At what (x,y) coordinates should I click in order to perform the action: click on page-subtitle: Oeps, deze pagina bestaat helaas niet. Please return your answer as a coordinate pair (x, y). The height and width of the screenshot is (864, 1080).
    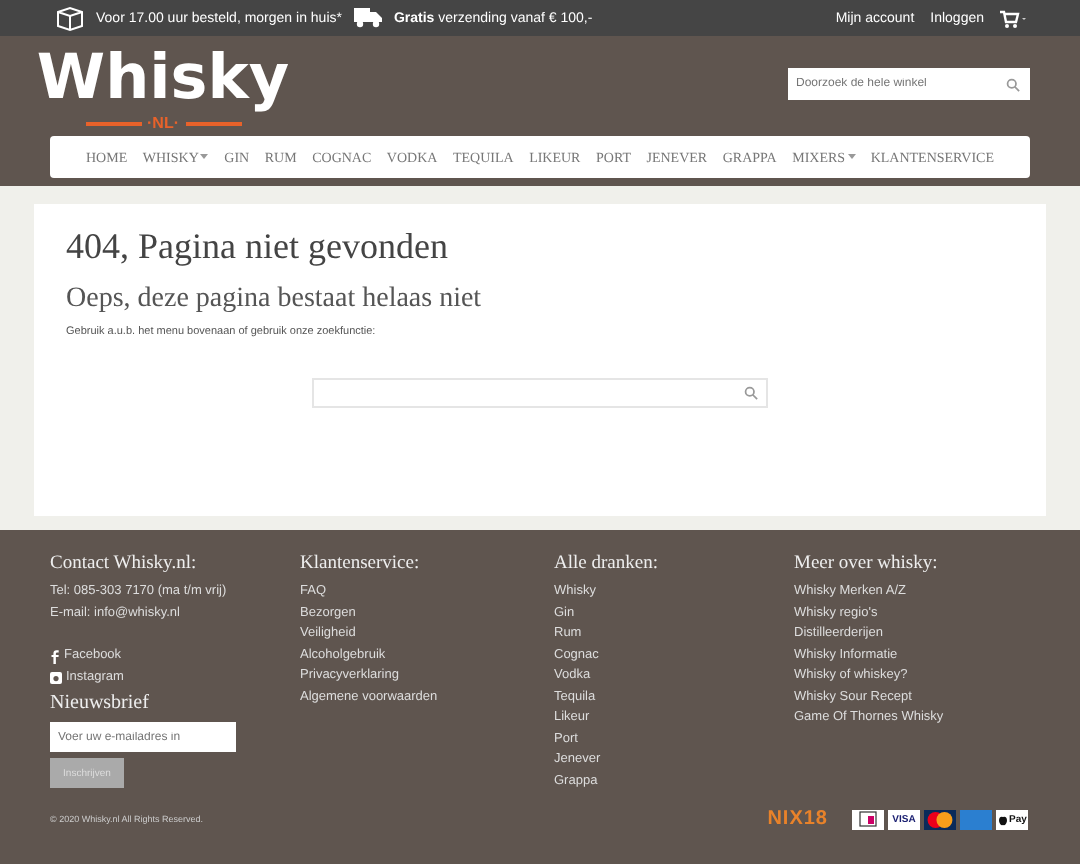
    Looking at the image, I should click on (275, 300).